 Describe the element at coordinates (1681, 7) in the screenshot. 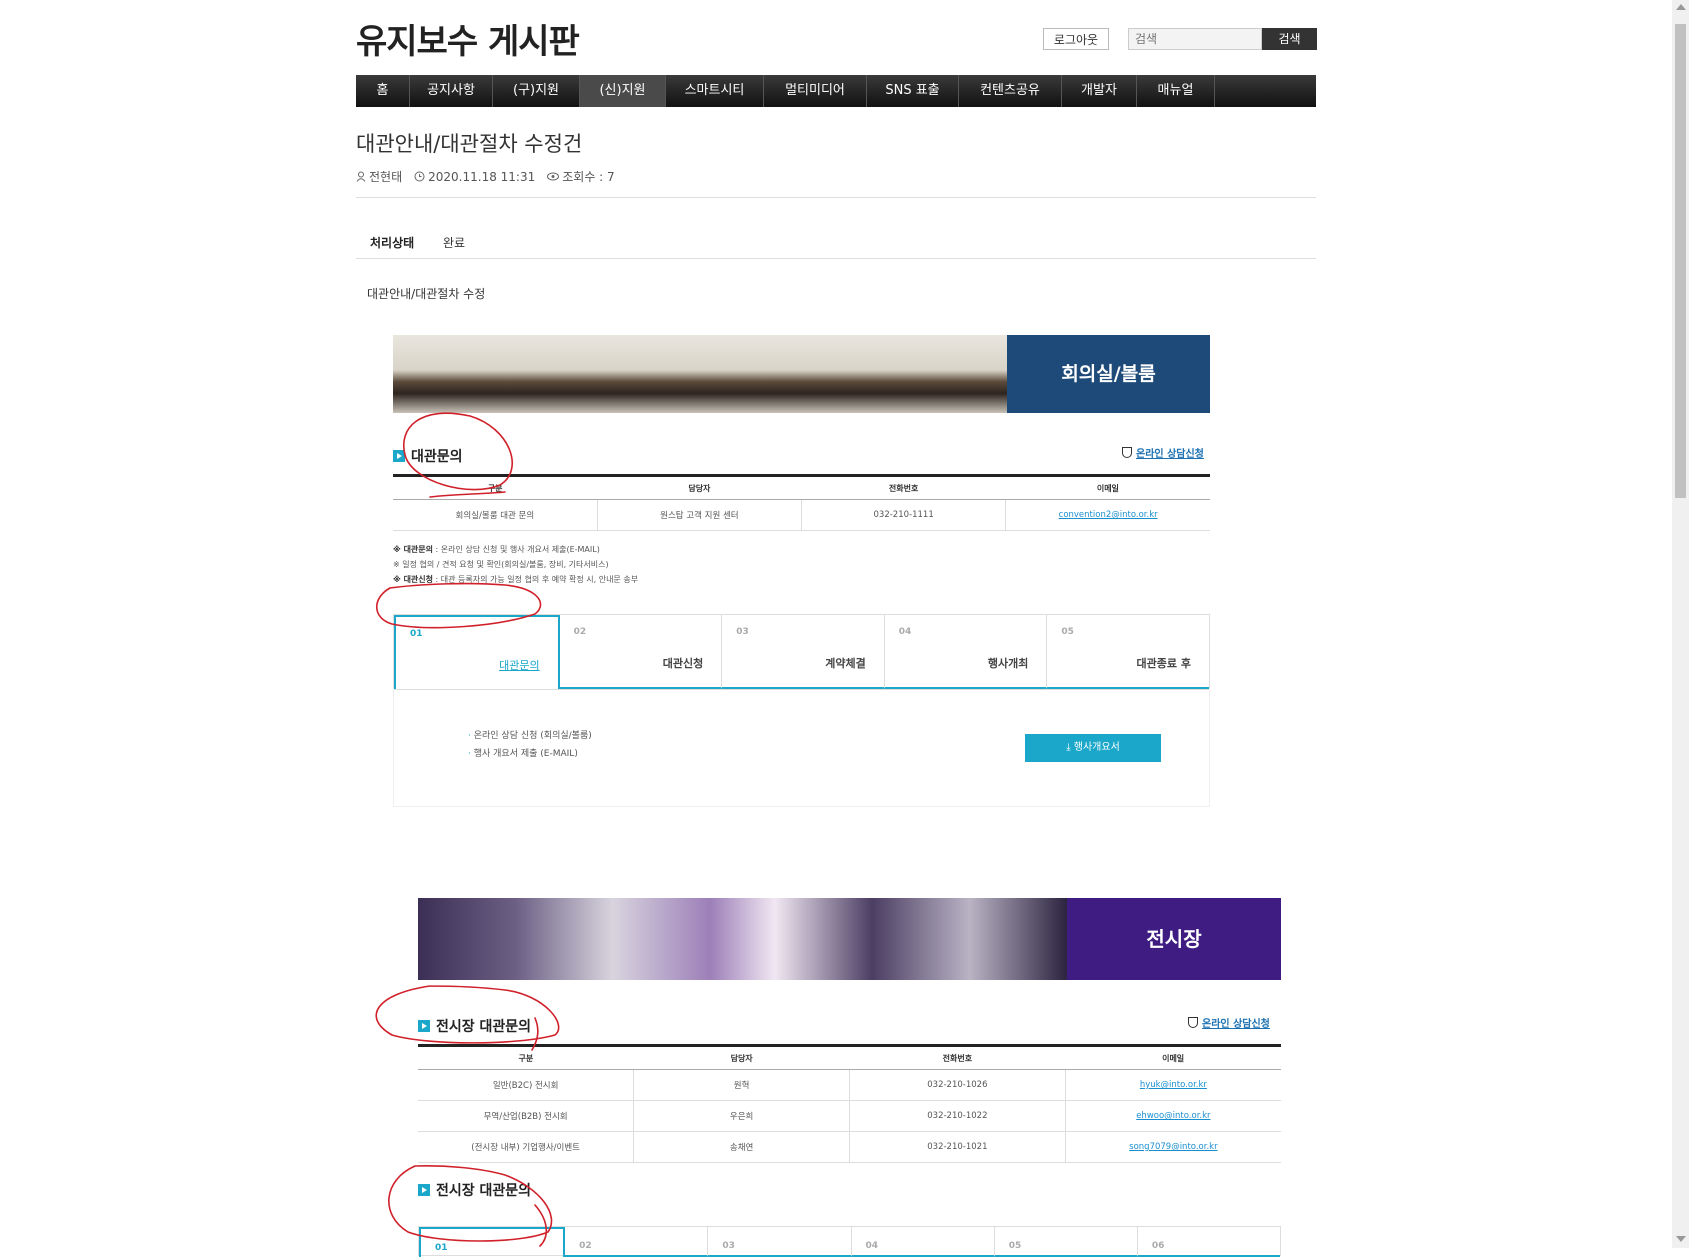

I see `scroll-up-arrow-icon` at that location.